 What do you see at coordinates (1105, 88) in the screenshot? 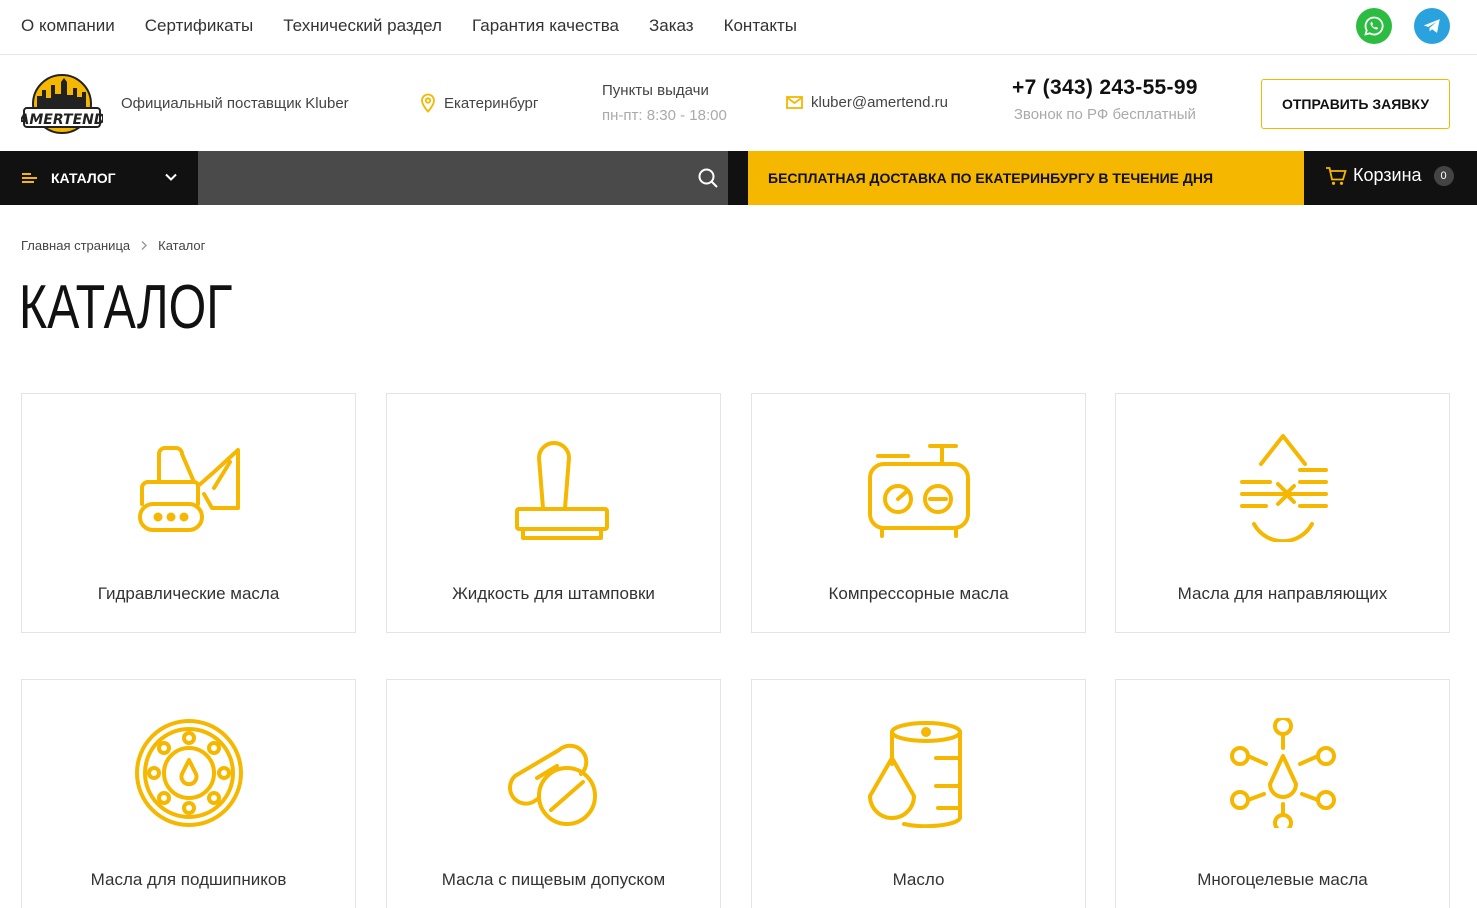
I see `phone-number: +7 (343) 243-55-99` at bounding box center [1105, 88].